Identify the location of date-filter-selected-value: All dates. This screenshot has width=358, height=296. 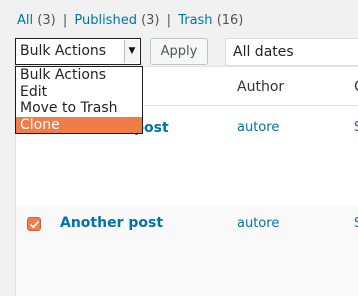
(263, 52).